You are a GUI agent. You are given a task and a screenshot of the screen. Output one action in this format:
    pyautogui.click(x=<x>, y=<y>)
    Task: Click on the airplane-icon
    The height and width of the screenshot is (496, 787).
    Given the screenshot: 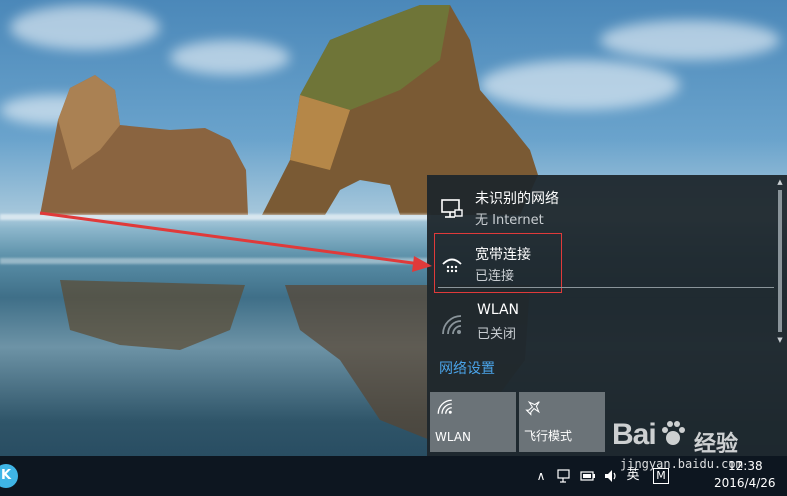 What is the action you would take?
    pyautogui.click(x=532, y=408)
    